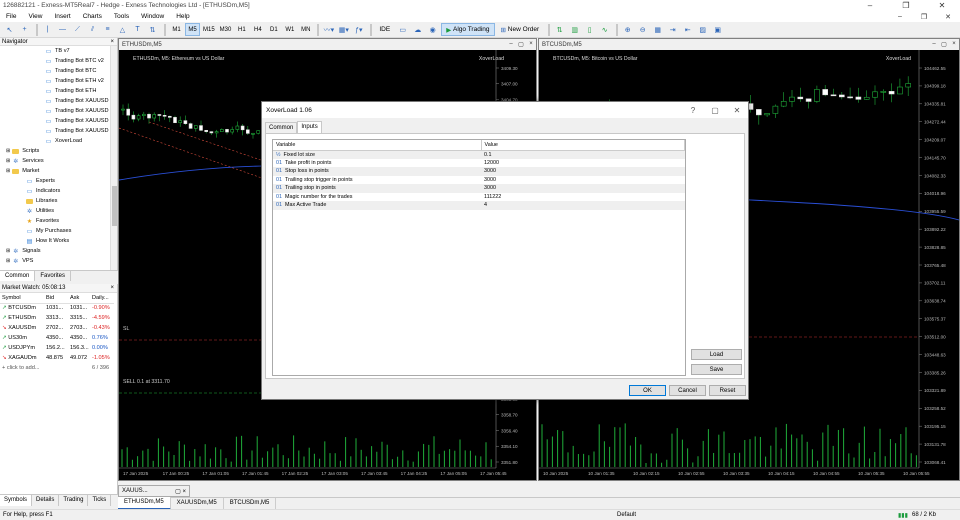 This screenshot has width=960, height=520. Describe the element at coordinates (647, 390) in the screenshot. I see `ok-button: OK` at that location.